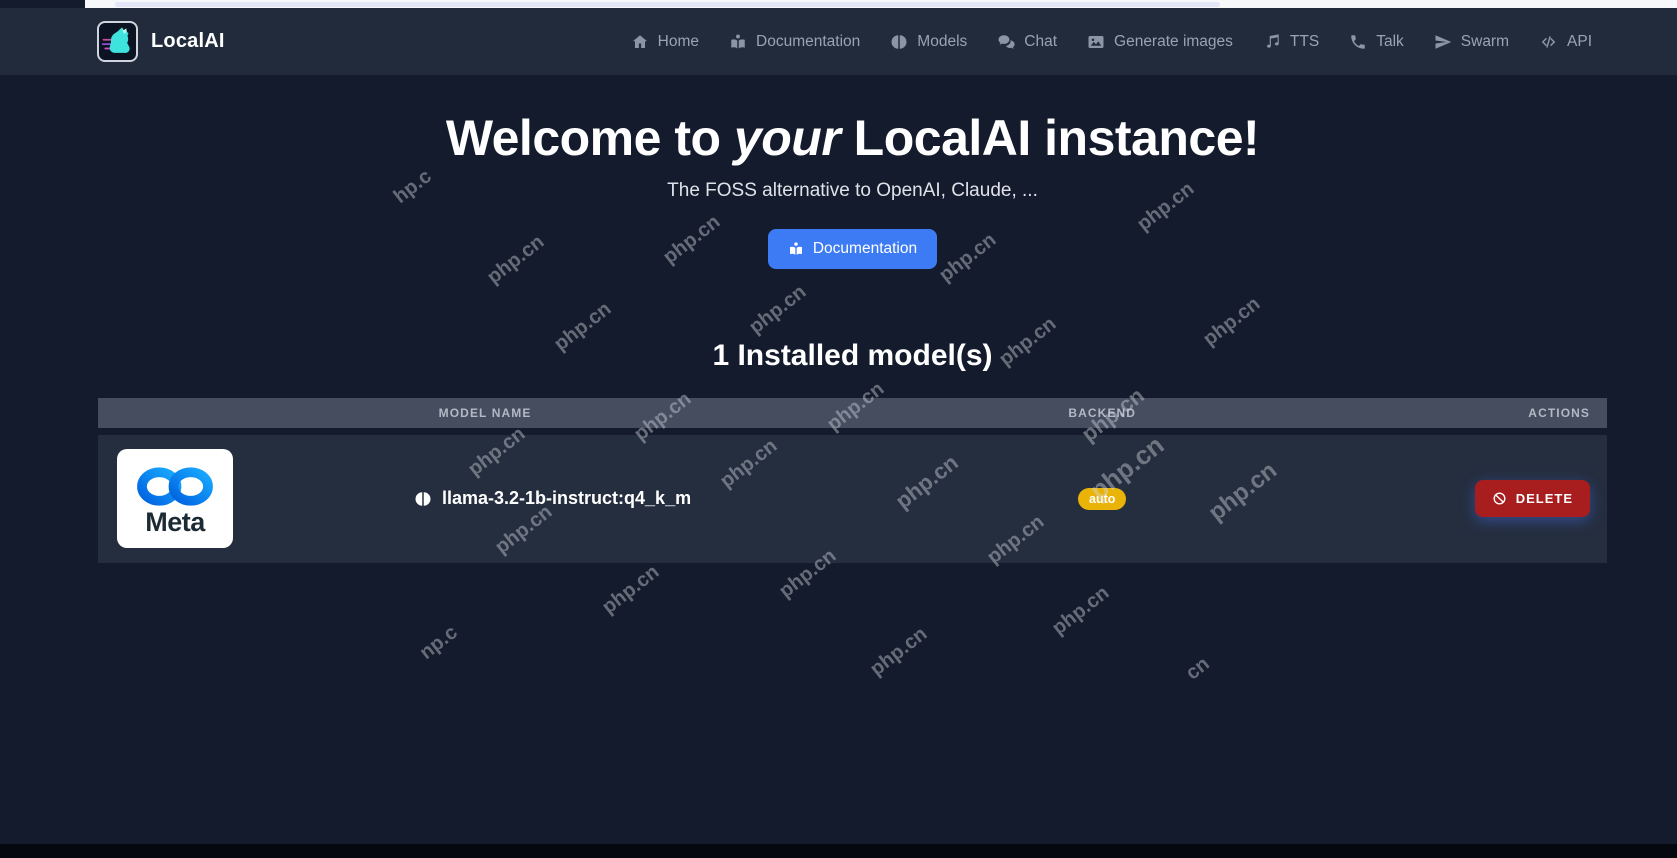  What do you see at coordinates (567, 498) in the screenshot?
I see `model-name-text: llama-3.2-1b-instruct:q4_k_m` at bounding box center [567, 498].